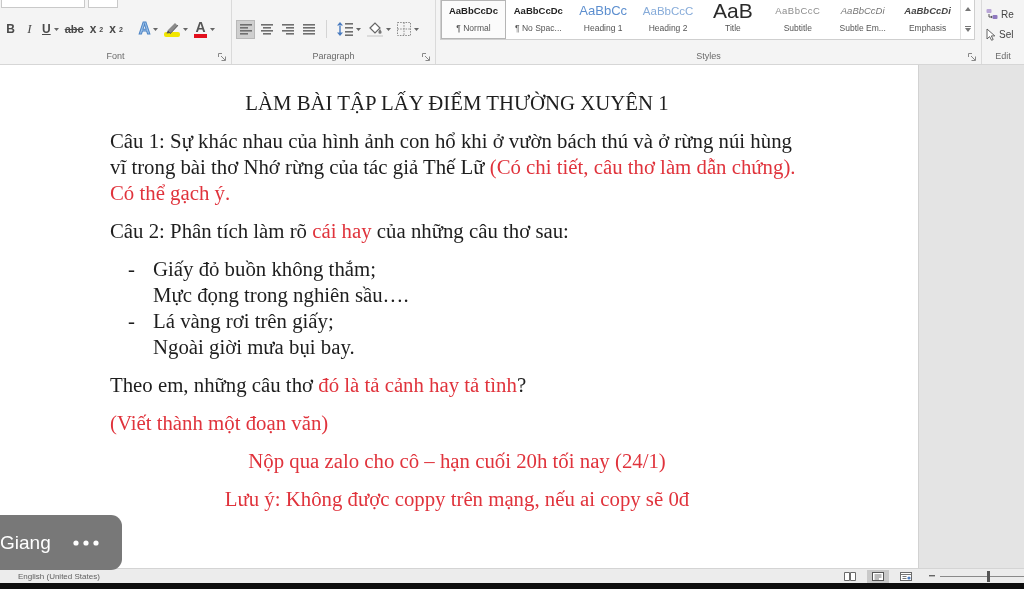  What do you see at coordinates (453, 167) in the screenshot?
I see `document-paragraph: Câu 1: Sự khác nhau của hình ảnh con hổ khi ở vườn bách thú và ở rừng núi hùng vĩ trong bài thơ Nhớ rừng của tác giả Thế Lữ (Có chi tiết, câu thơ làm dẫn chứng). Có thể gạch ý.` at bounding box center [453, 167].